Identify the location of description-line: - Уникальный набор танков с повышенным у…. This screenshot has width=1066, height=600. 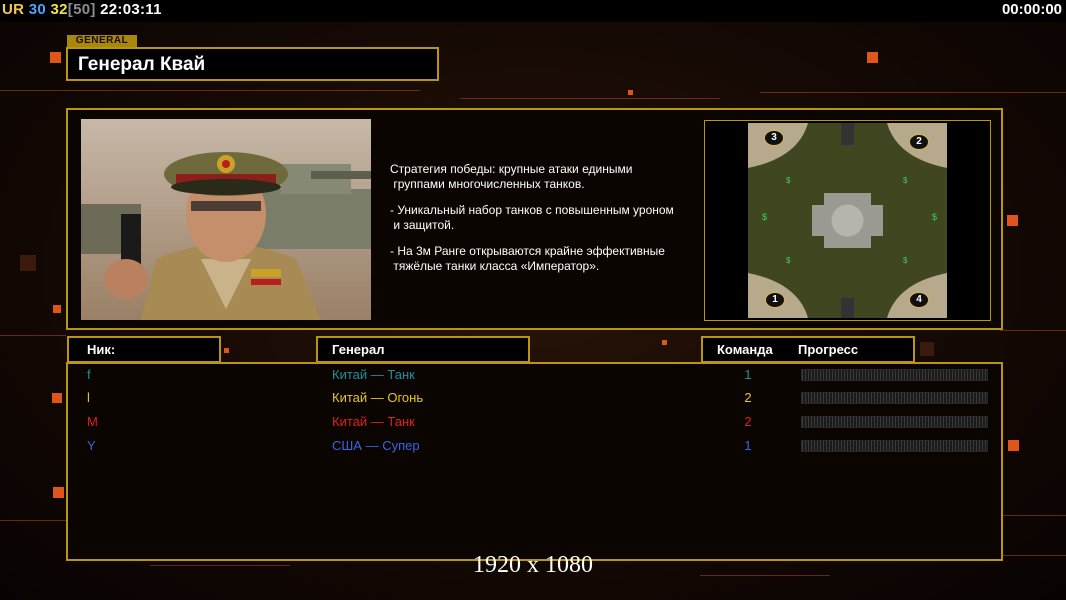
(532, 217).